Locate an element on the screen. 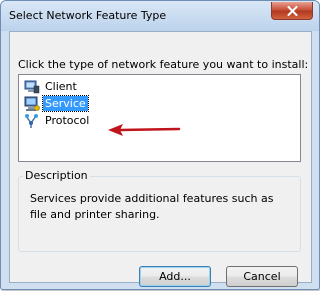 The height and width of the screenshot is (291, 320). list-item-client: Client is located at coordinates (51, 86).